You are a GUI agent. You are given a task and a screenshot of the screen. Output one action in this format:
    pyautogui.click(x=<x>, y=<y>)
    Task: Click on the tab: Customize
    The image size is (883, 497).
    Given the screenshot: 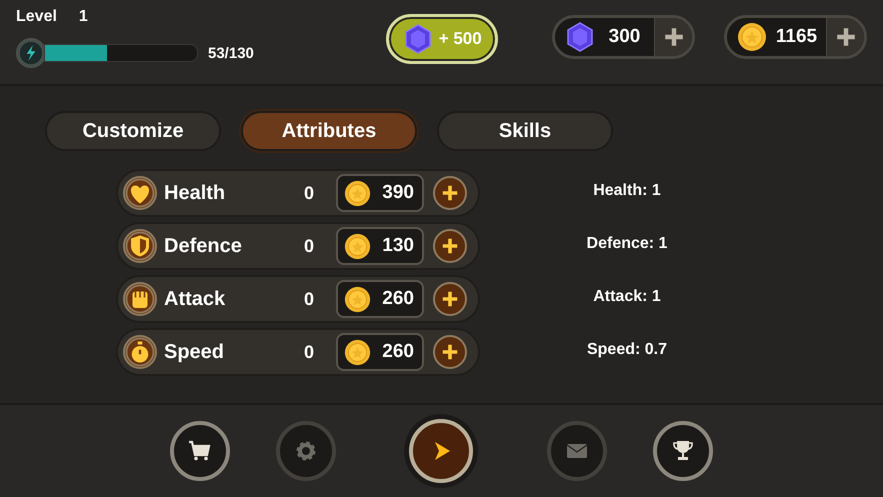 What is the action you would take?
    pyautogui.click(x=133, y=131)
    